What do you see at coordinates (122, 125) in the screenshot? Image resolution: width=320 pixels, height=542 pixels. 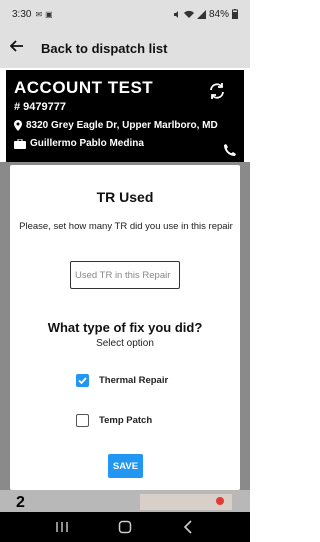 I see `account-address: 8320 Grey Eagle Dr, Upper Marlboro, MD` at bounding box center [122, 125].